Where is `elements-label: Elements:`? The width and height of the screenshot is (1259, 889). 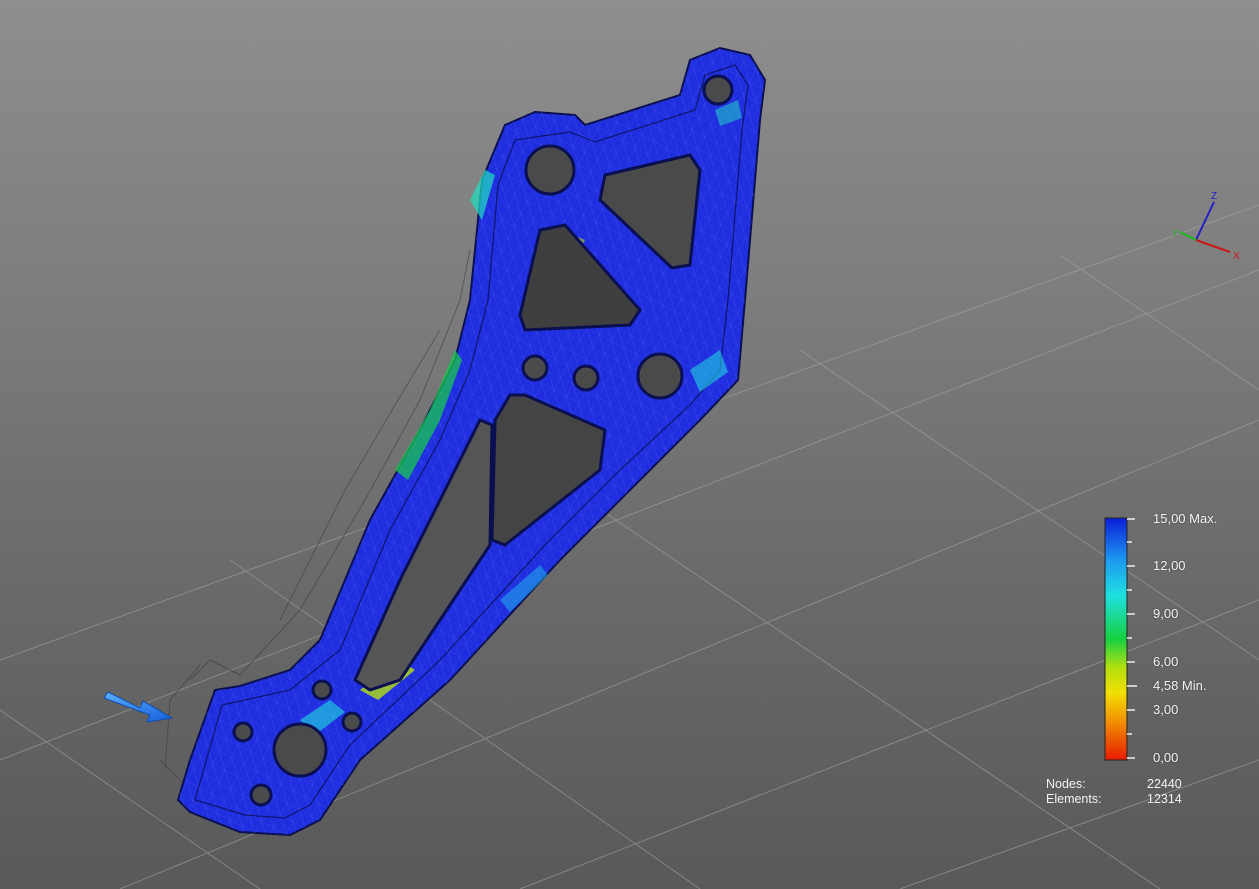
elements-label: Elements: is located at coordinates (1074, 799).